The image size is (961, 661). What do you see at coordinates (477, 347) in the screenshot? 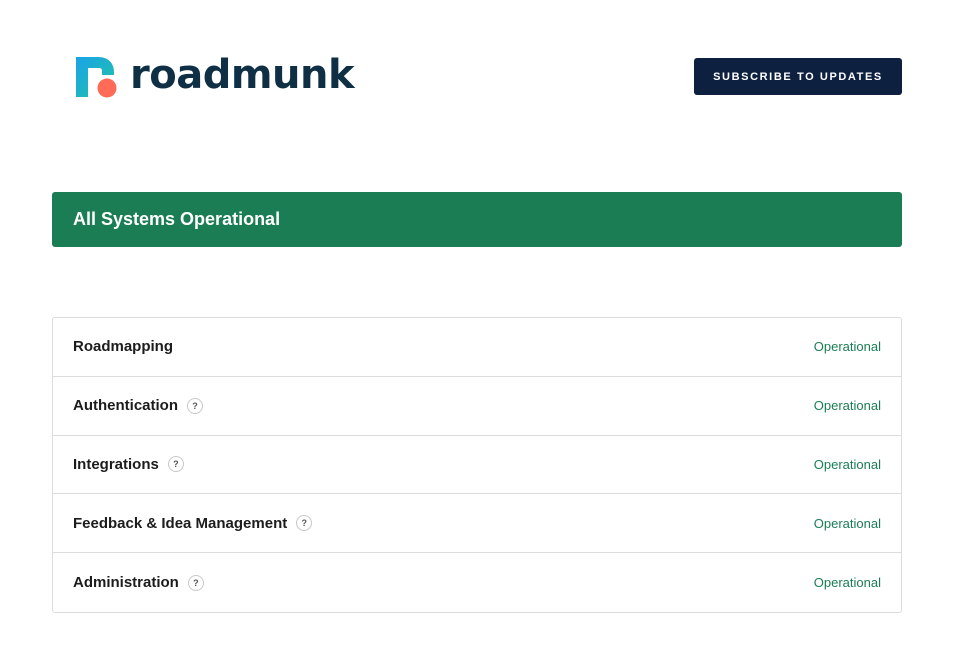
I see `component-row-roadmapping: Roadmapping Operational` at bounding box center [477, 347].